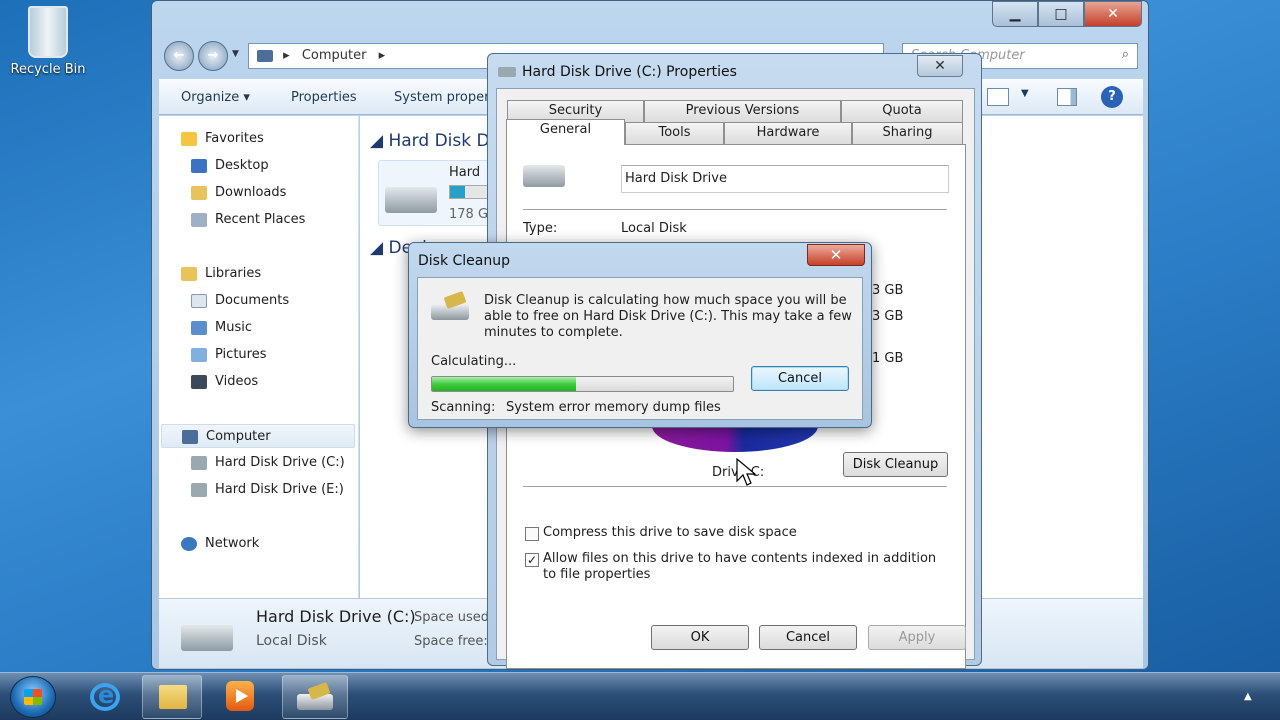 Image resolution: width=1280 pixels, height=720 pixels. I want to click on organize-menu: Organize ▾, so click(215, 97).